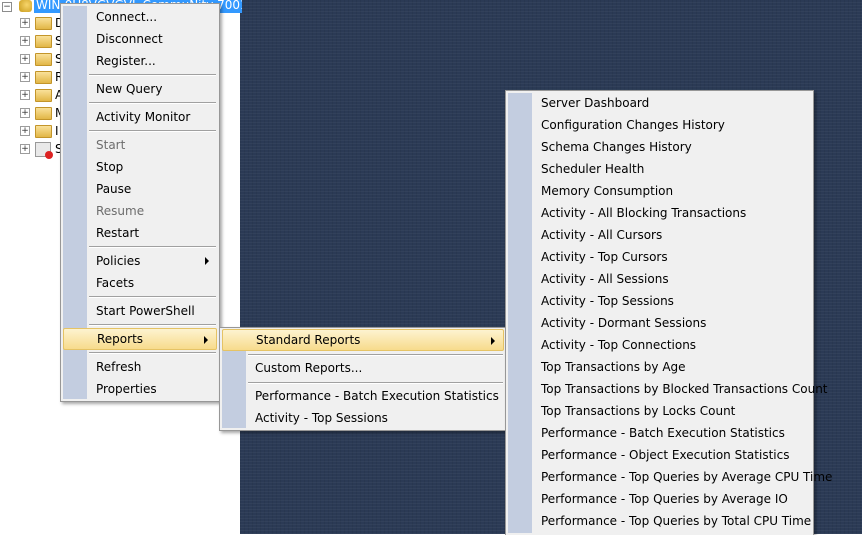  I want to click on menu-item-disconnect: Disconnect, so click(140, 39).